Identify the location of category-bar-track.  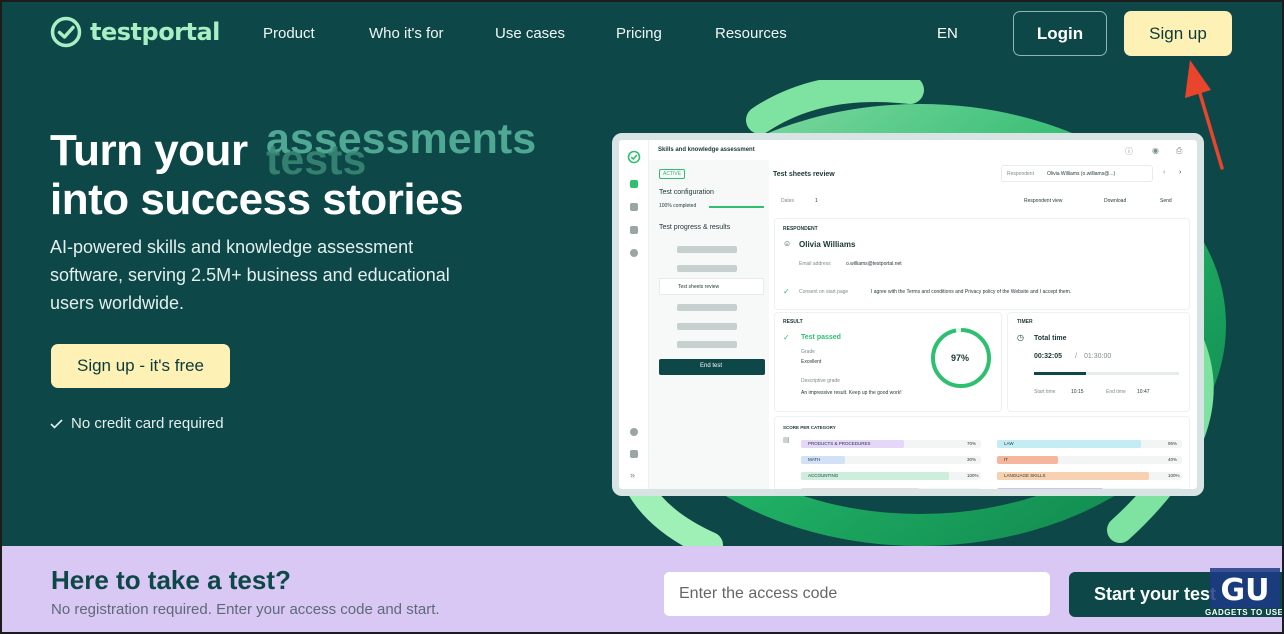
(891, 488).